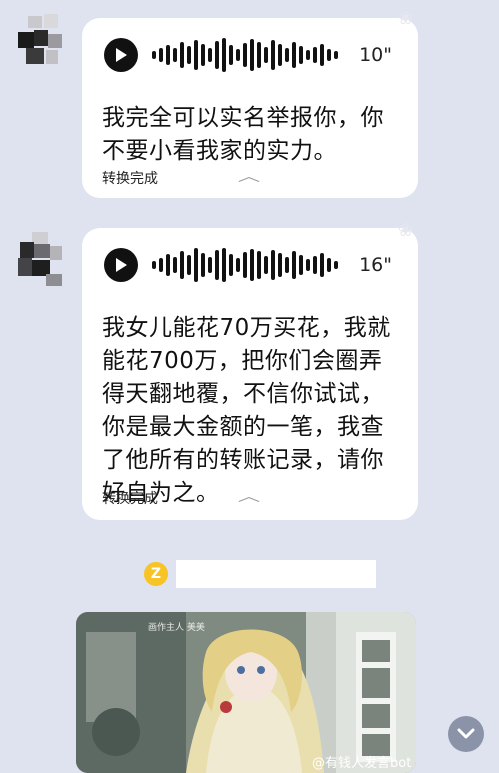 The height and width of the screenshot is (773, 499). I want to click on sender-name-redacted, so click(276, 574).